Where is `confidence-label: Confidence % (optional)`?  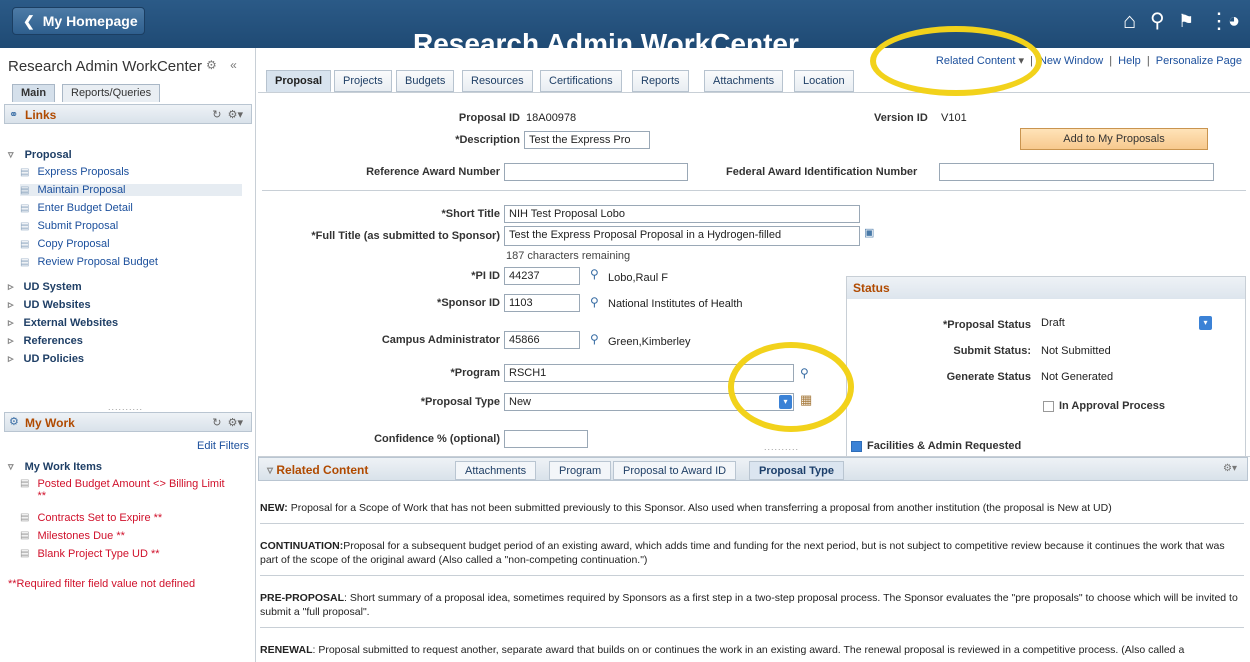 confidence-label: Confidence % (optional) is located at coordinates (437, 439).